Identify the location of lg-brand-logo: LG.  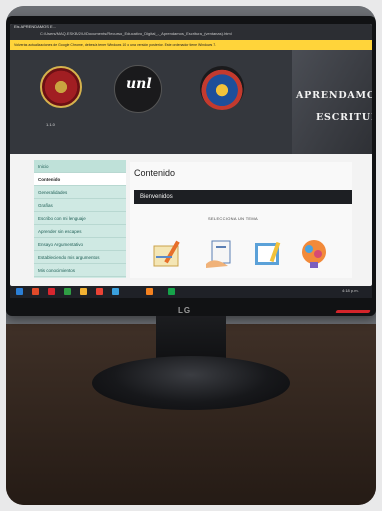
(185, 310).